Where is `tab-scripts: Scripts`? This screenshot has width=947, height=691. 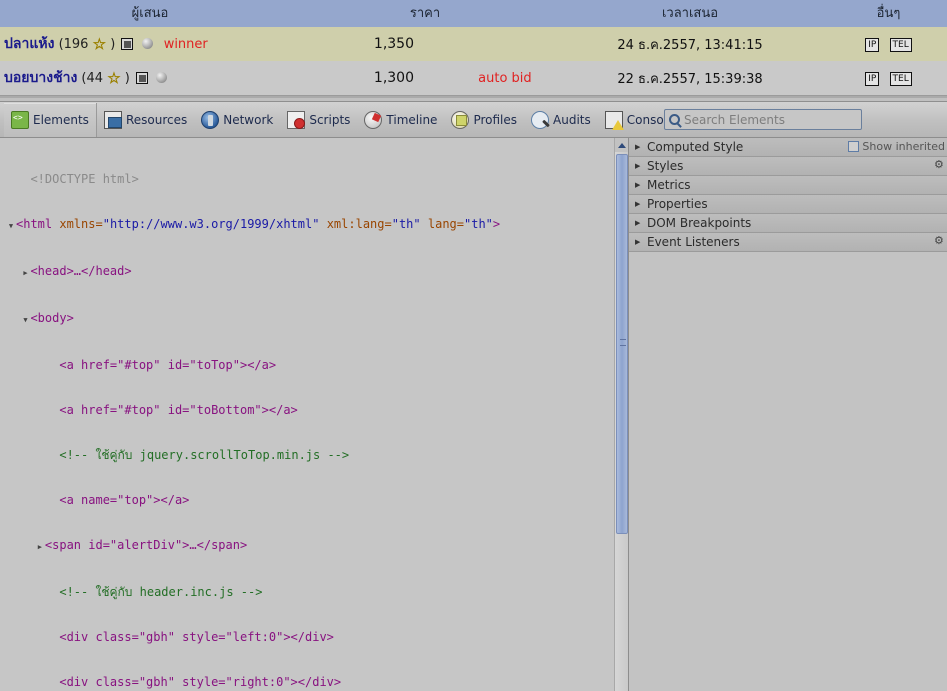
tab-scripts: Scripts is located at coordinates (318, 120).